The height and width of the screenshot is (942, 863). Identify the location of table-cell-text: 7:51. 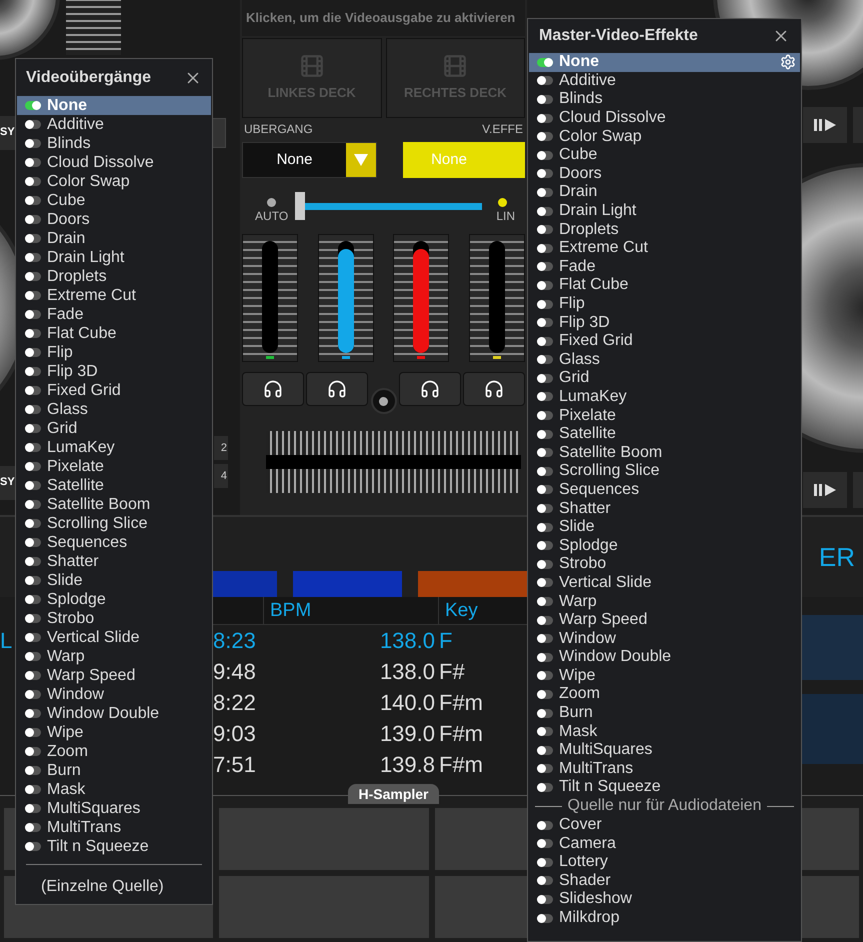
(235, 765).